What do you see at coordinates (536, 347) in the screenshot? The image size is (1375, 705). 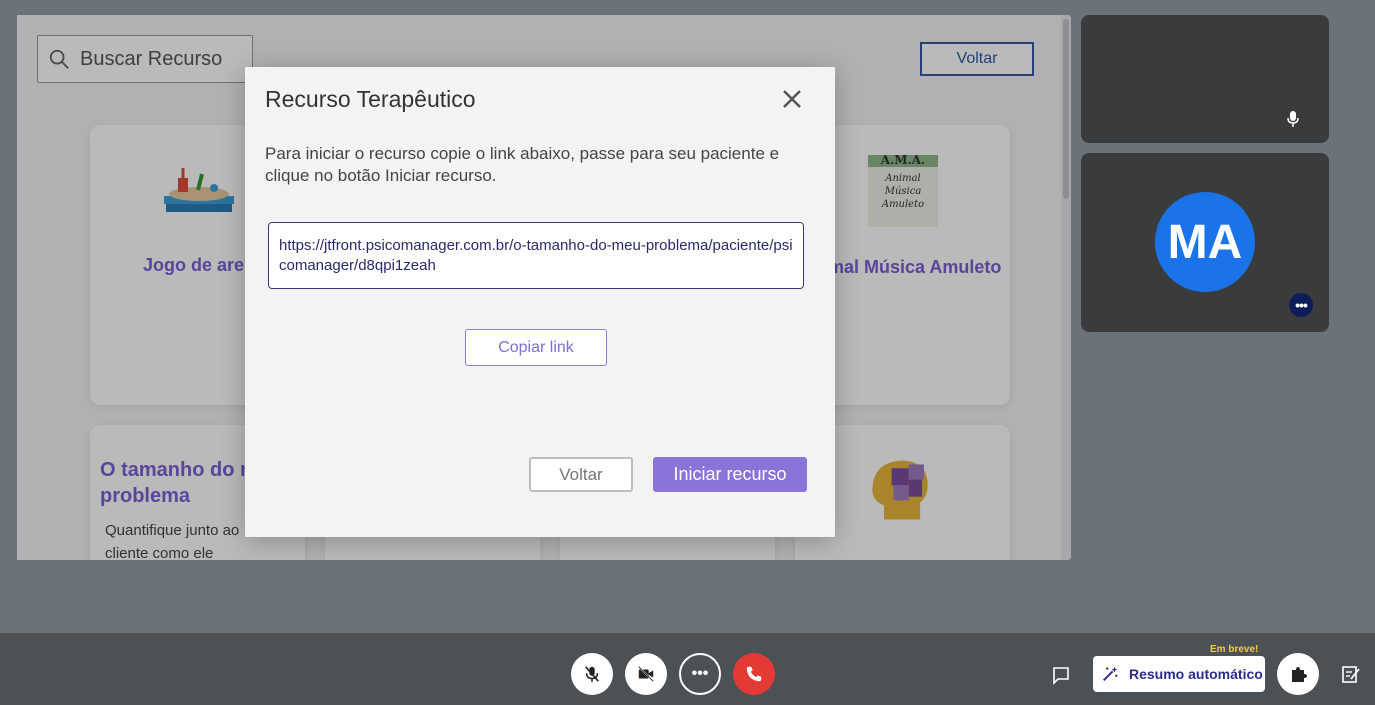 I see `copy-link-button: Copiar link` at bounding box center [536, 347].